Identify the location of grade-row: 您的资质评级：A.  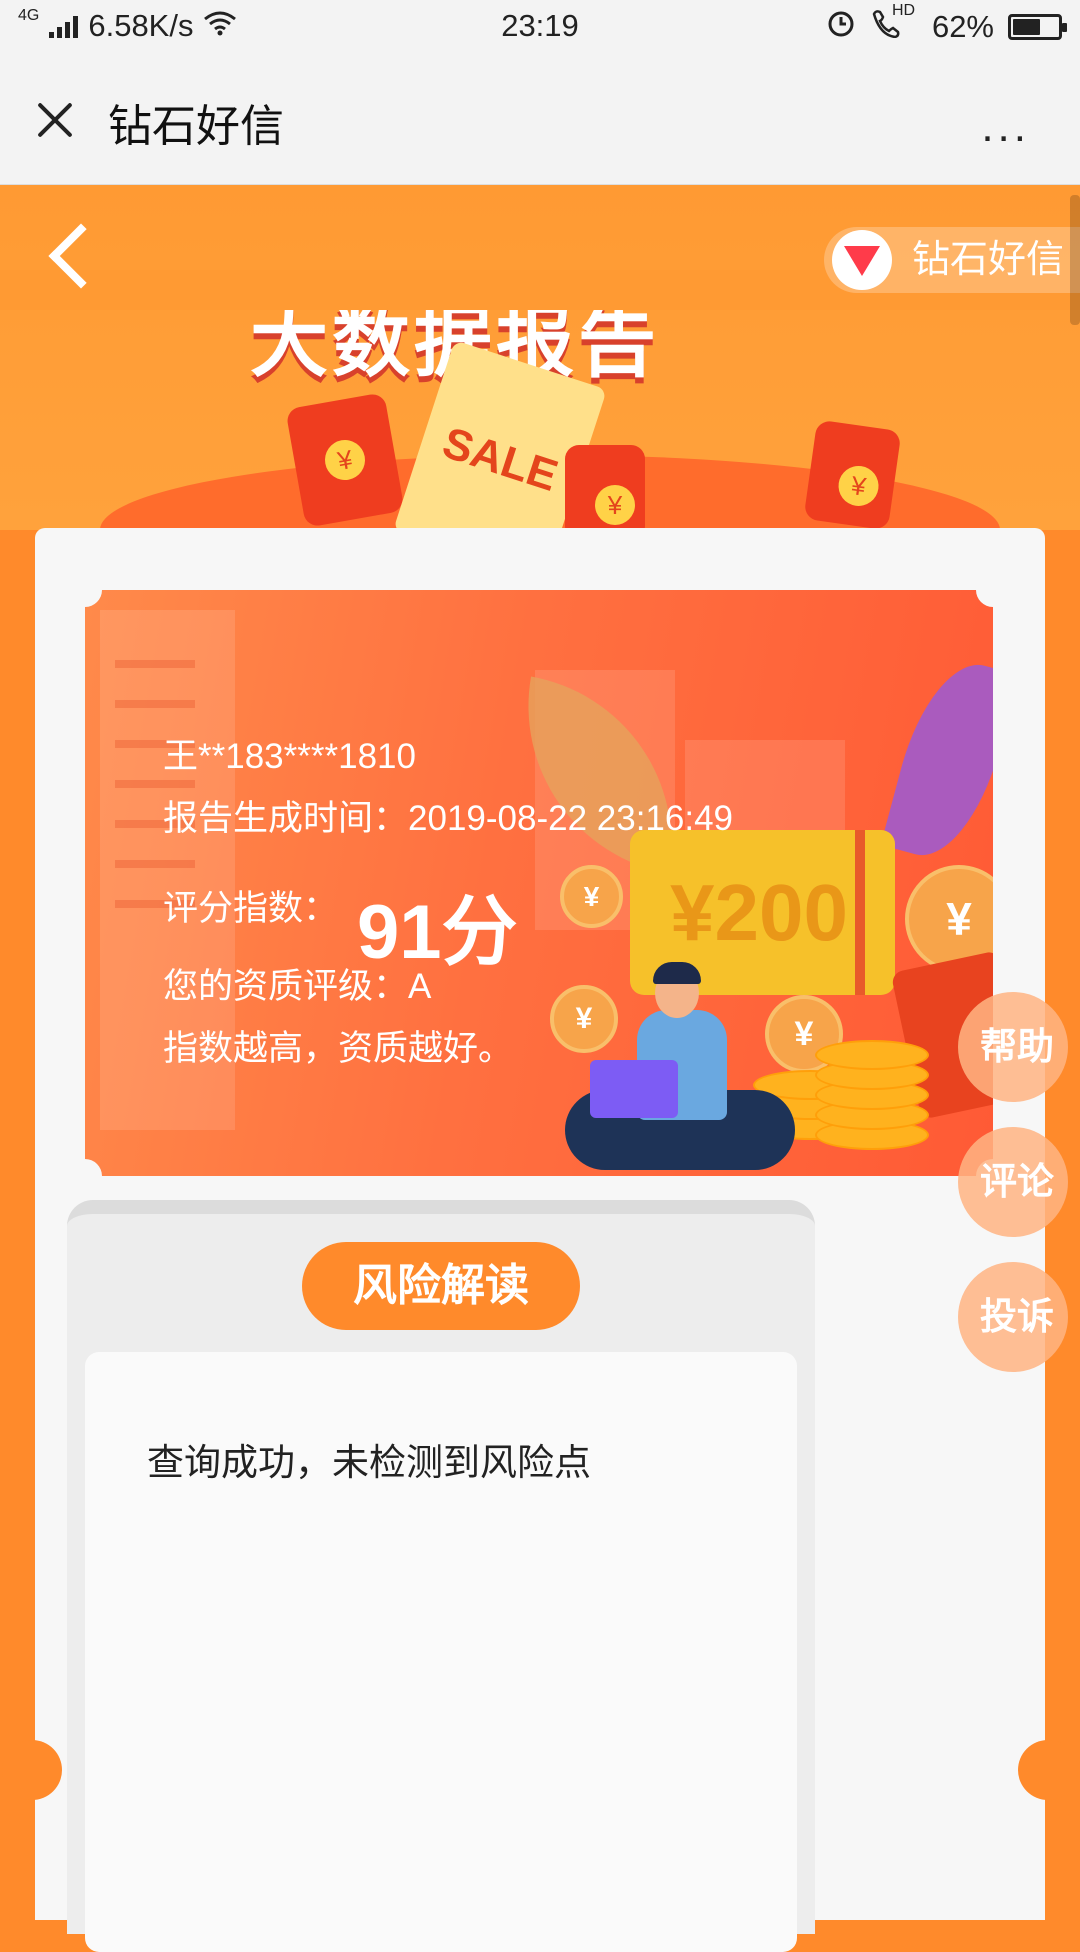
(297, 983).